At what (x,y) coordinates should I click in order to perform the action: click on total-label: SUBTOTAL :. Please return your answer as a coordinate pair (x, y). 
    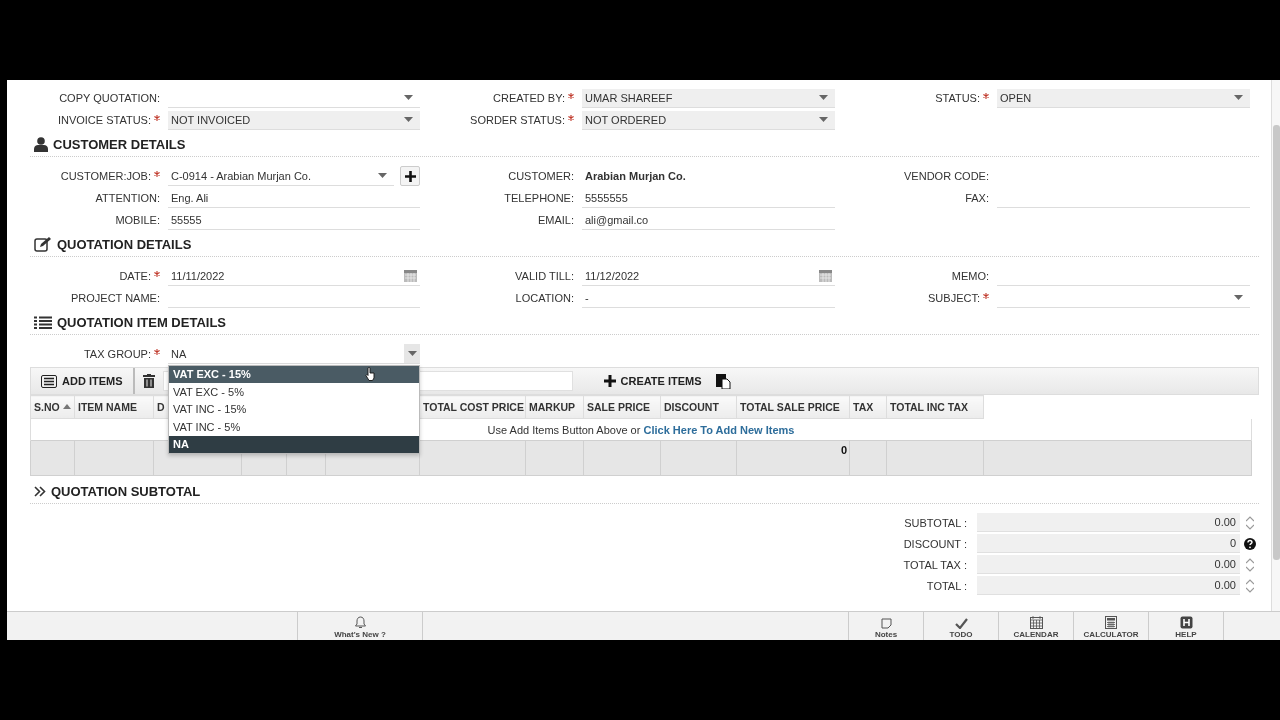
    Looking at the image, I should click on (936, 522).